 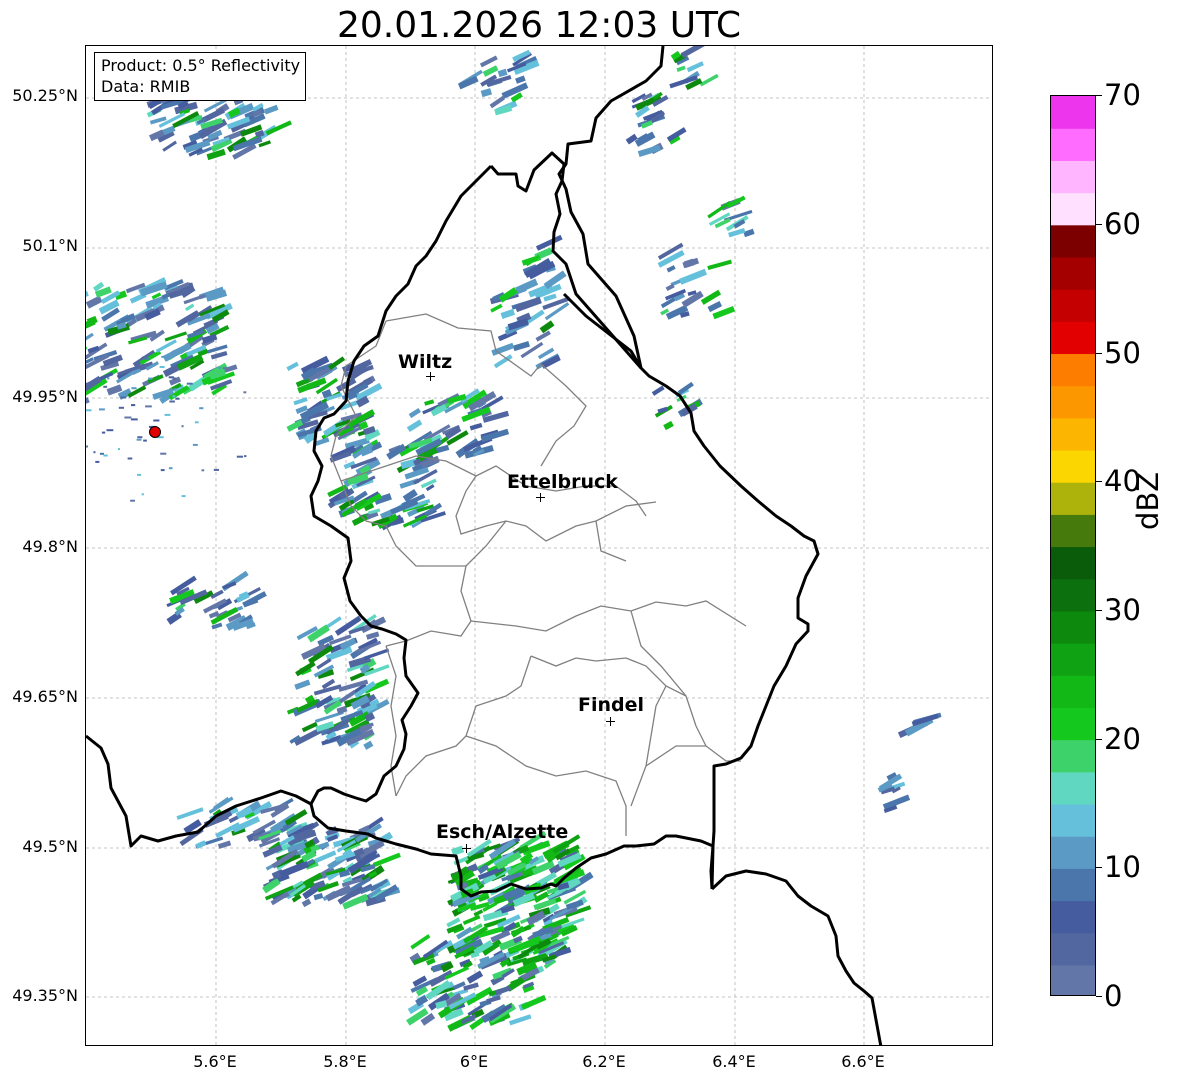 I want to click on lat-tick-label: 49.35°N, so click(x=45, y=995).